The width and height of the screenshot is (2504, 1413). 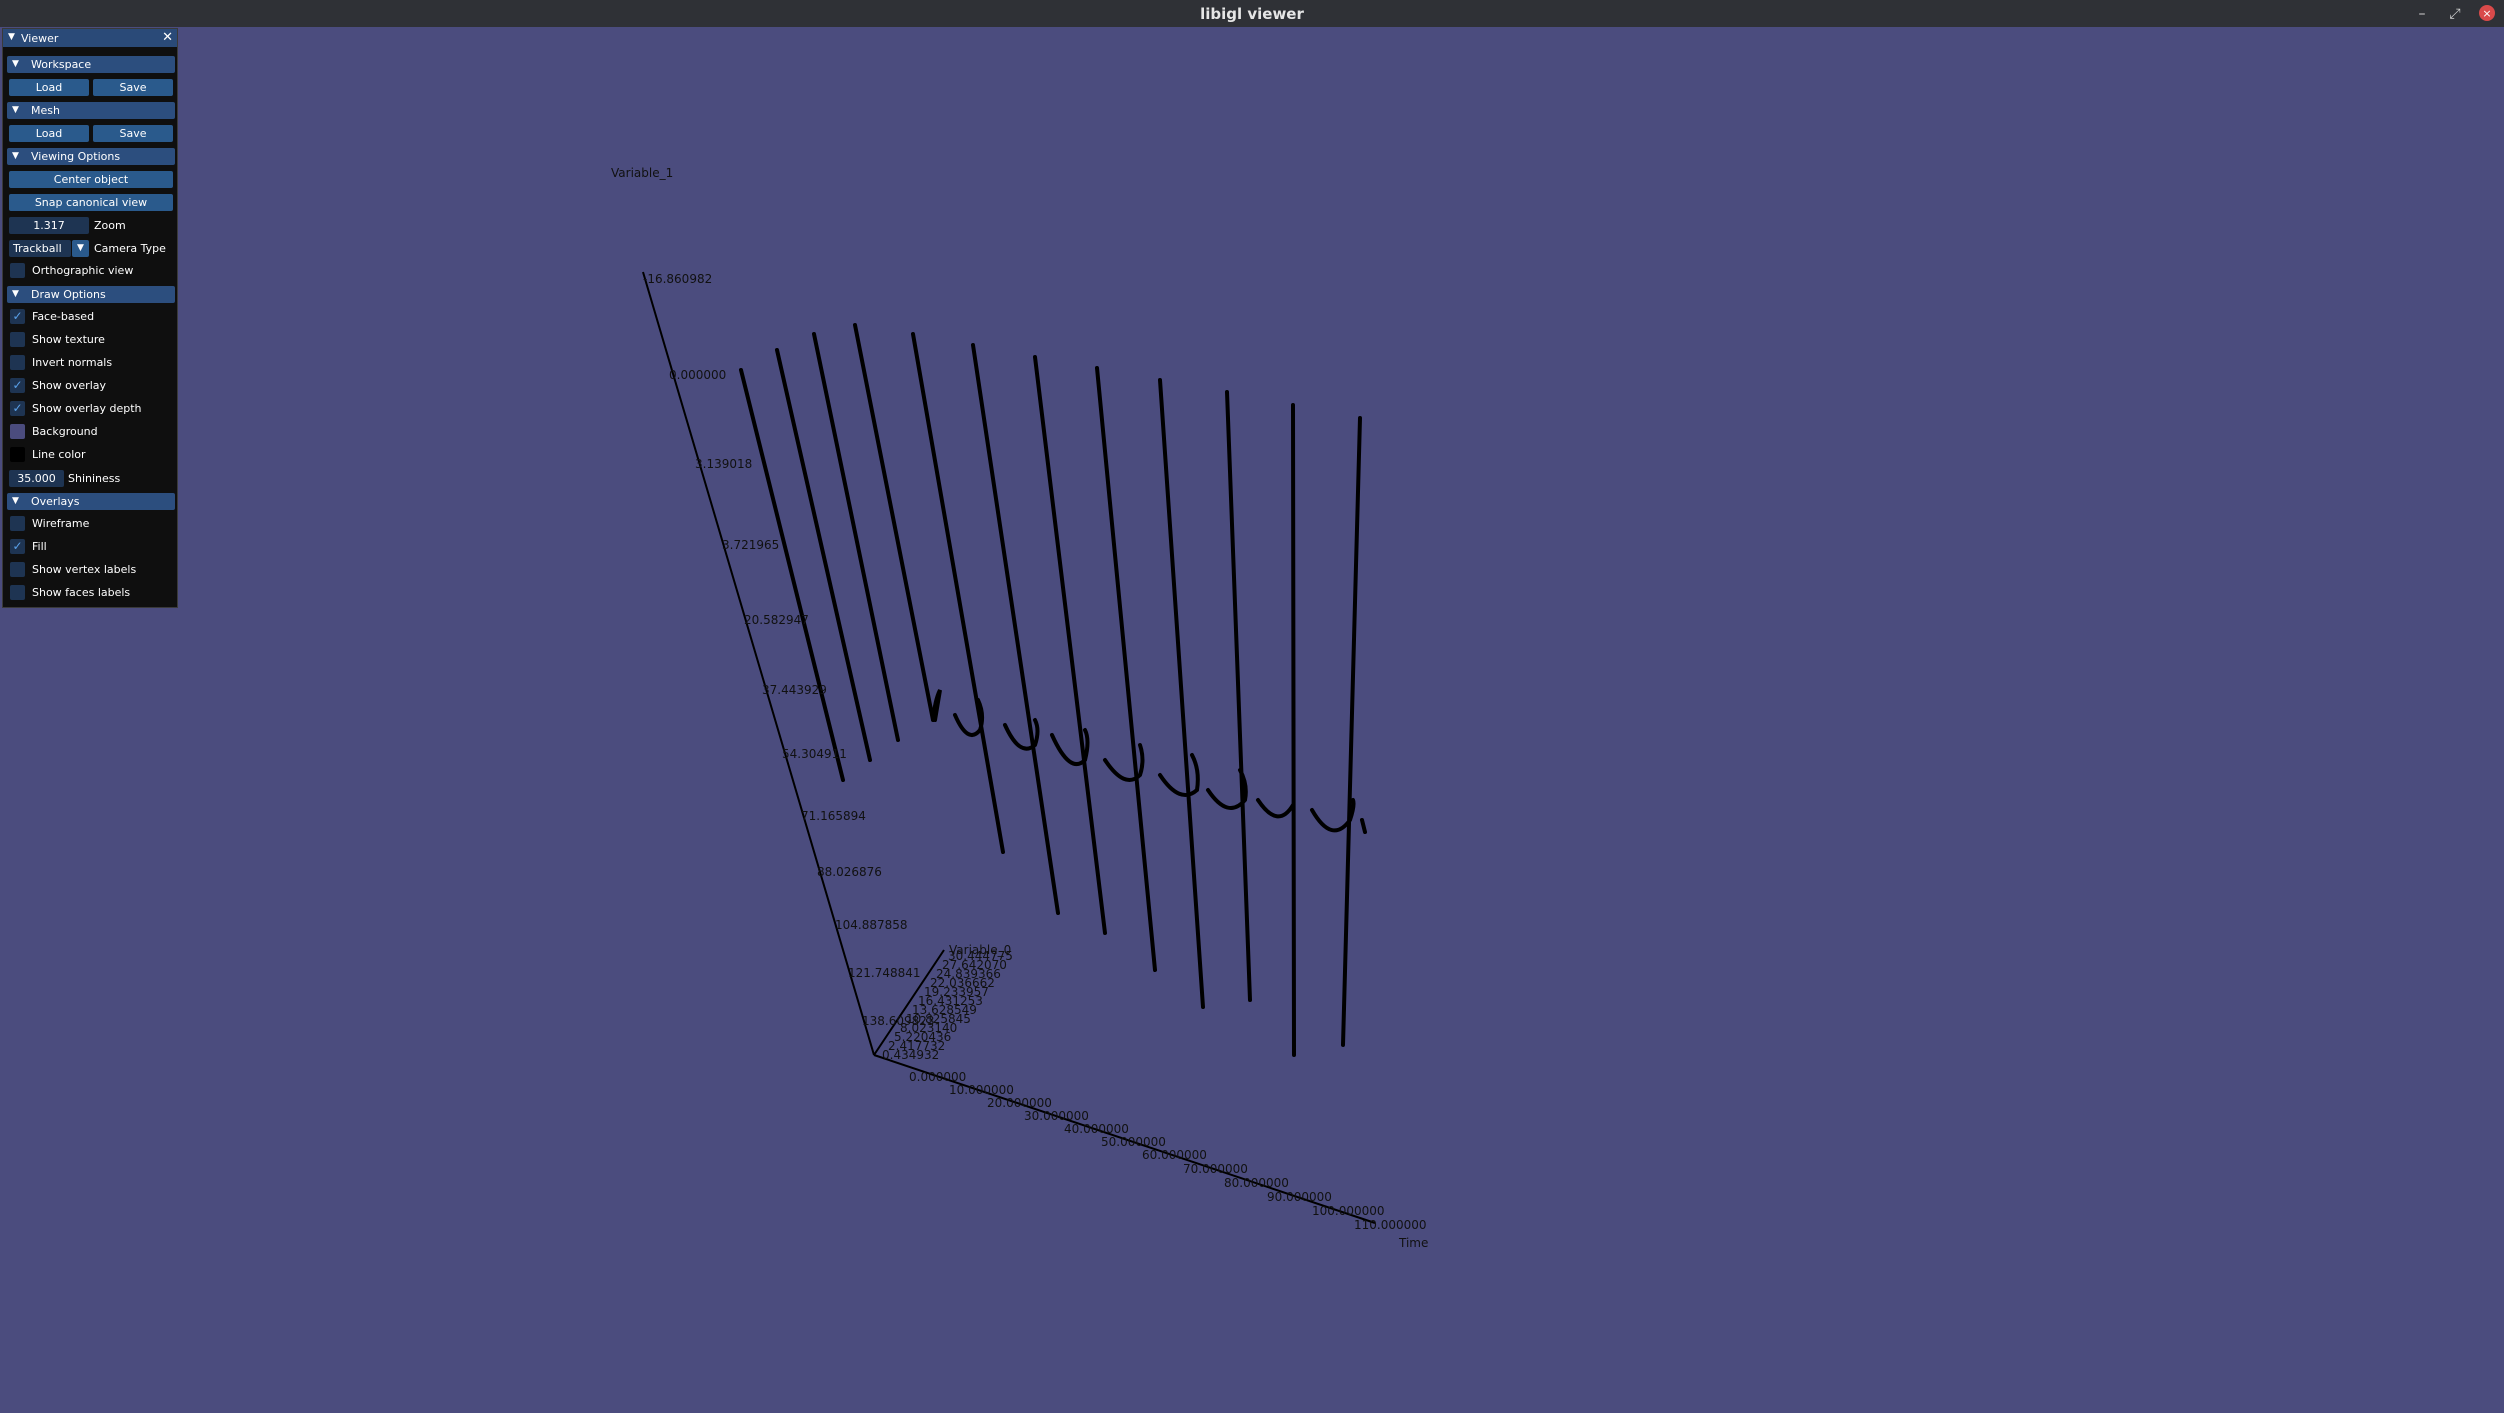 What do you see at coordinates (794, 690) in the screenshot?
I see `variable-1-tick-label: 37.443929` at bounding box center [794, 690].